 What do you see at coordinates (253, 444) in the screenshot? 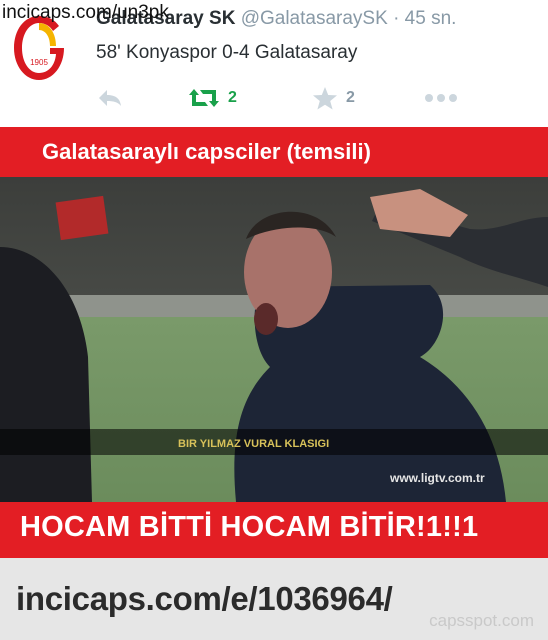
I see `overlay-caption: BIR YILMAZ VURAL KLASIGI` at bounding box center [253, 444].